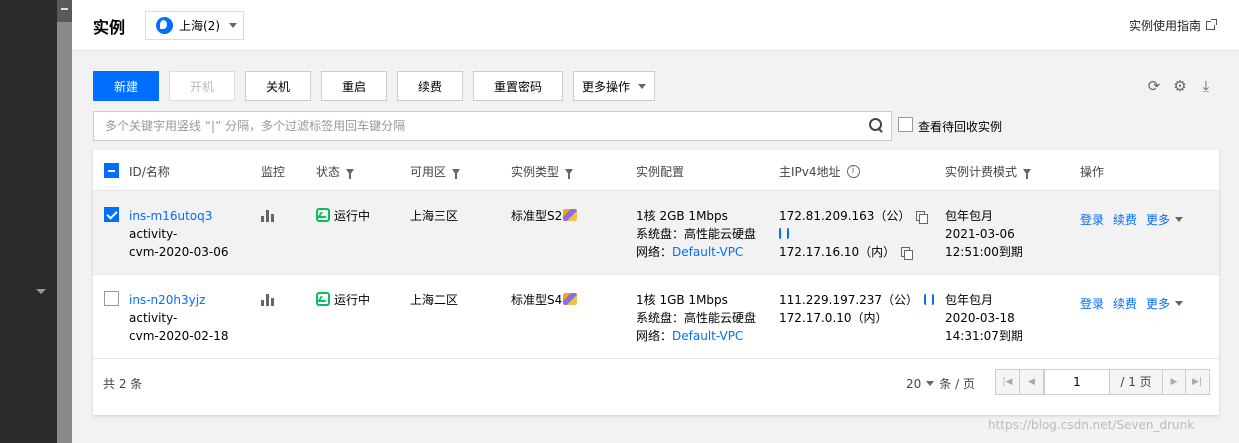 Image resolution: width=1239 pixels, height=443 pixels. Describe the element at coordinates (354, 86) in the screenshot. I see `restart-button: 重启` at that location.